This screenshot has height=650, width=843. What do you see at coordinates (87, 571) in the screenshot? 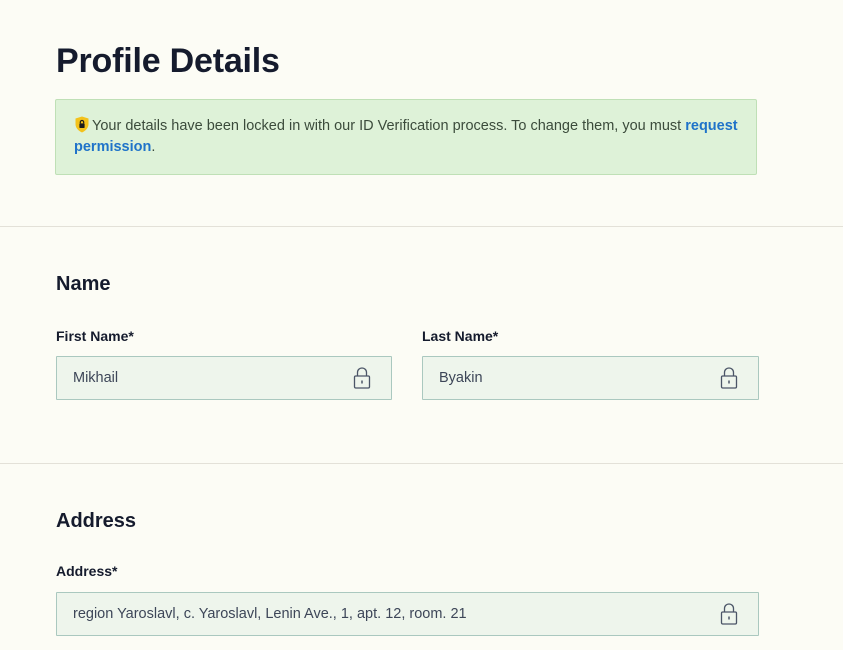
I see `address-label: Address*` at bounding box center [87, 571].